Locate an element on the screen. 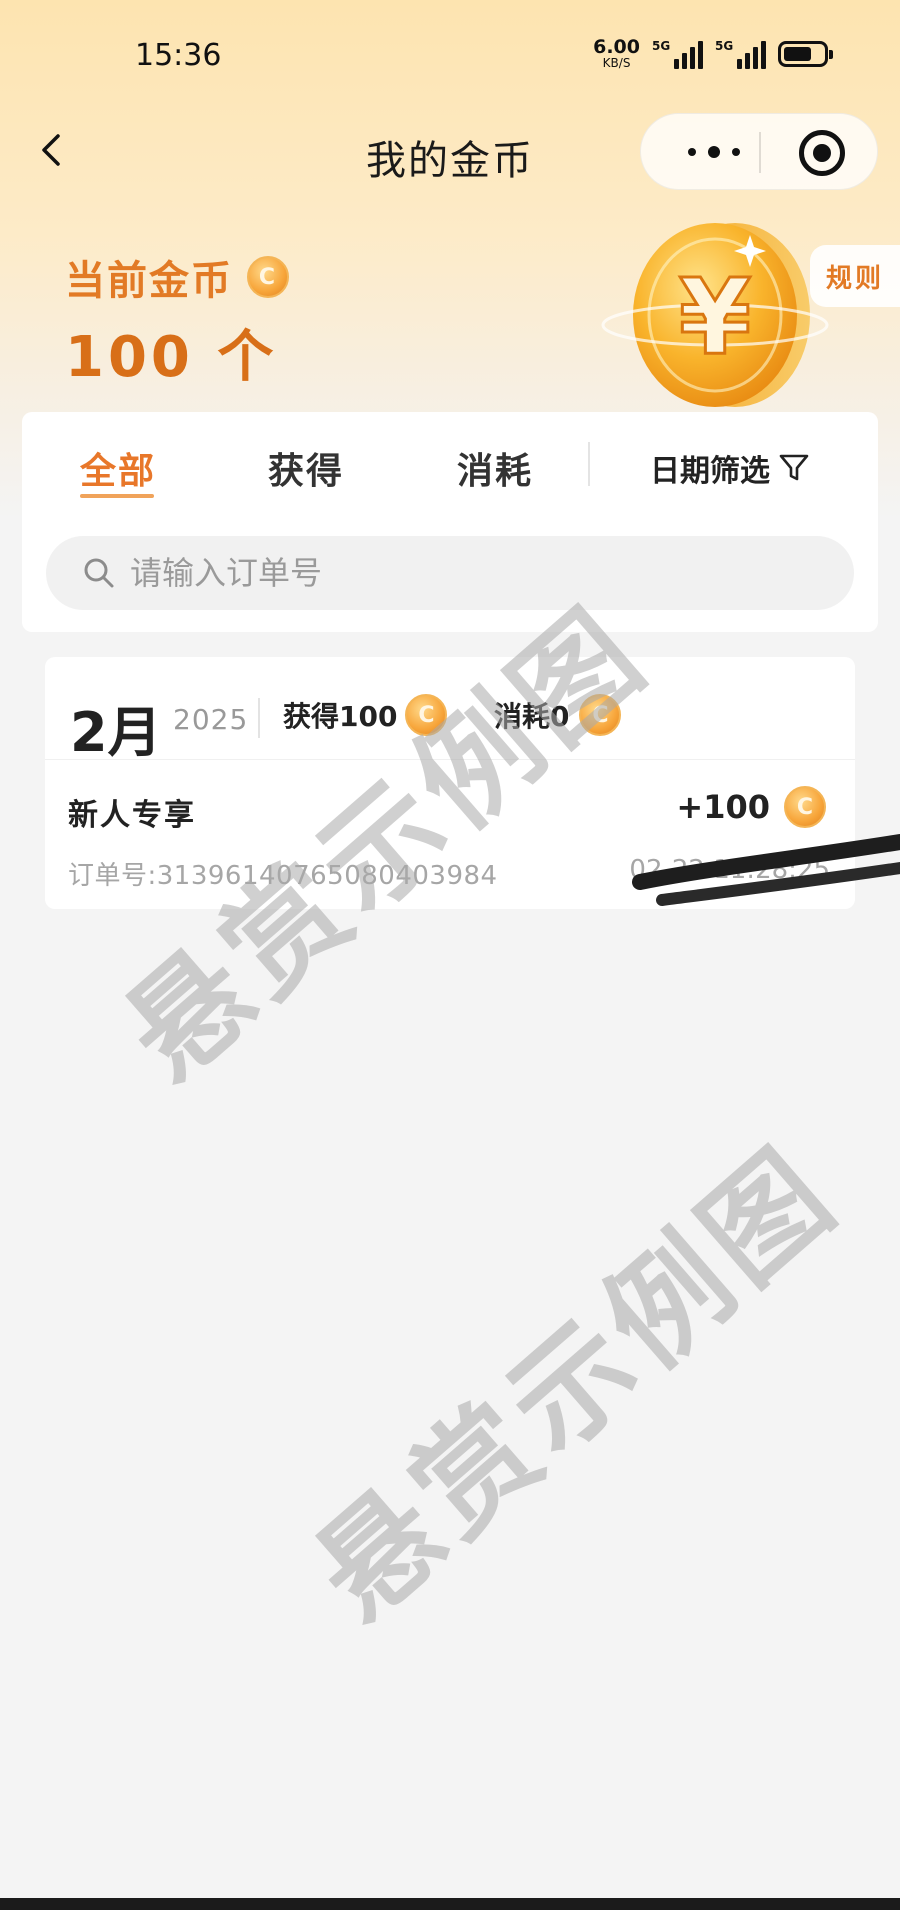 The height and width of the screenshot is (1910, 900). date-filter-button: 日期筛选 is located at coordinates (730, 468).